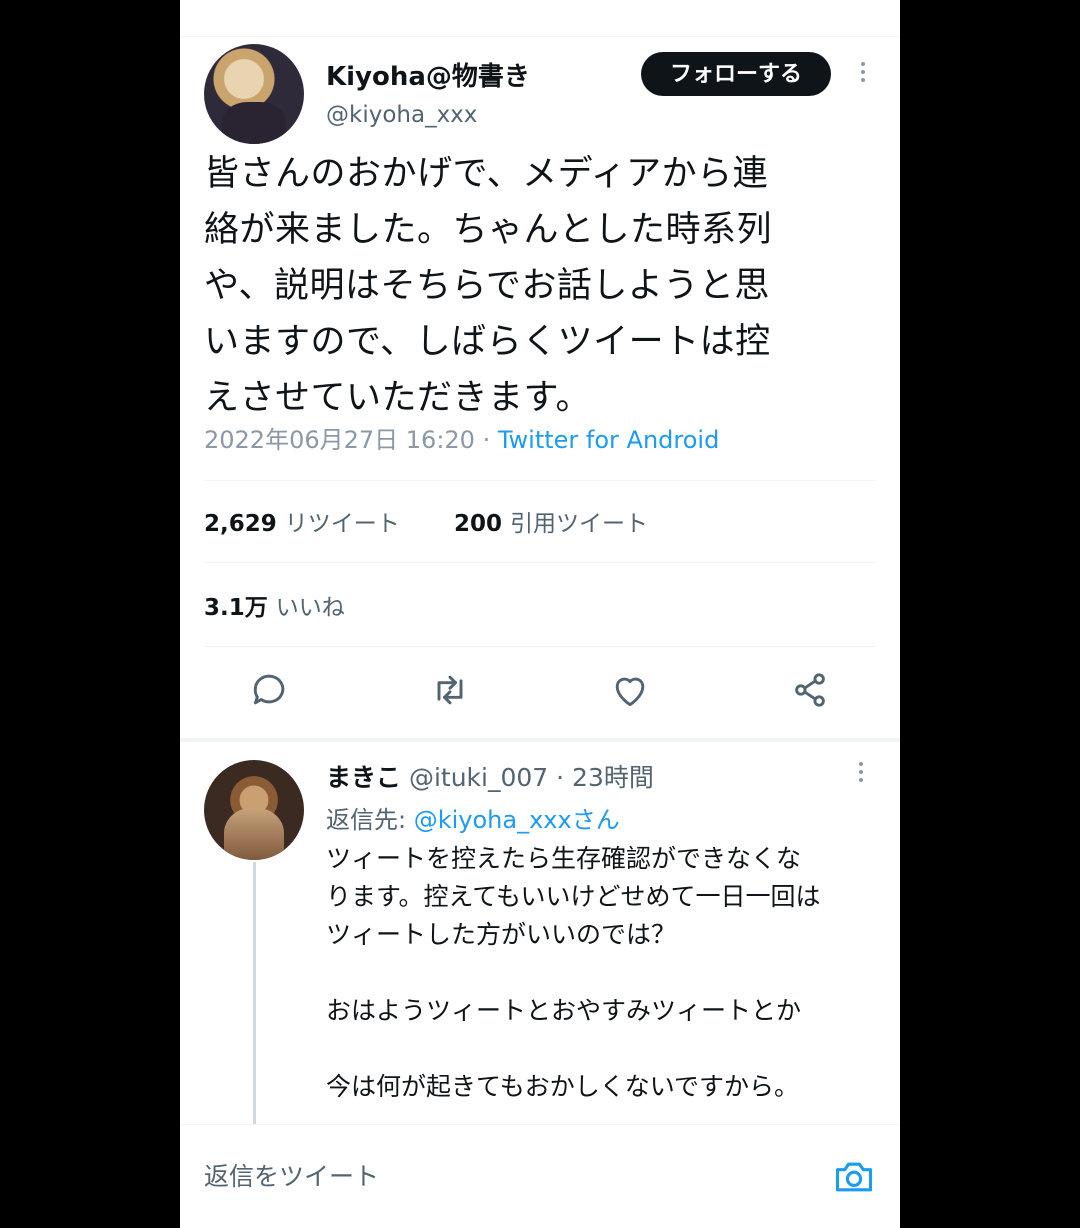 The width and height of the screenshot is (1080, 1228). What do you see at coordinates (342, 524) in the screenshot?
I see `retweet-label: リツイート` at bounding box center [342, 524].